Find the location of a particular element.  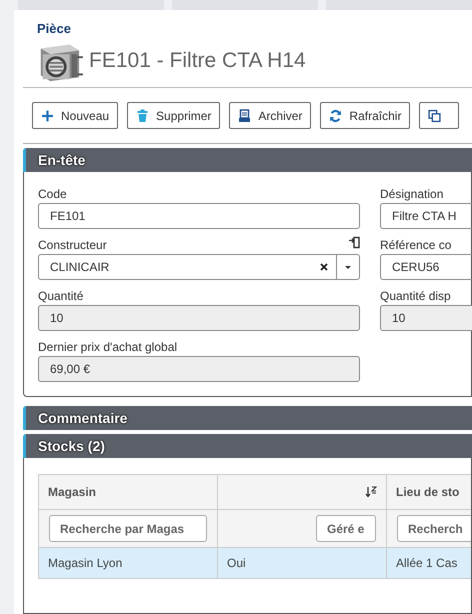

combo-box: CLINICAIR is located at coordinates (199, 267).